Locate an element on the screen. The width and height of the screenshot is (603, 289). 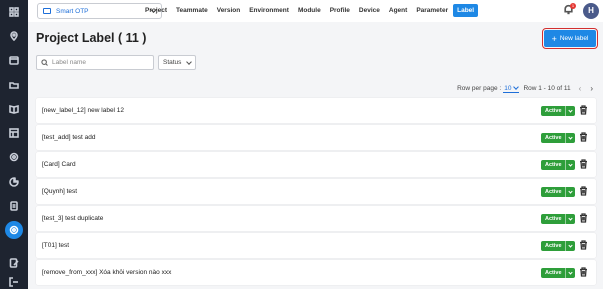
list-item: [T01] test Active is located at coordinates (316, 245).